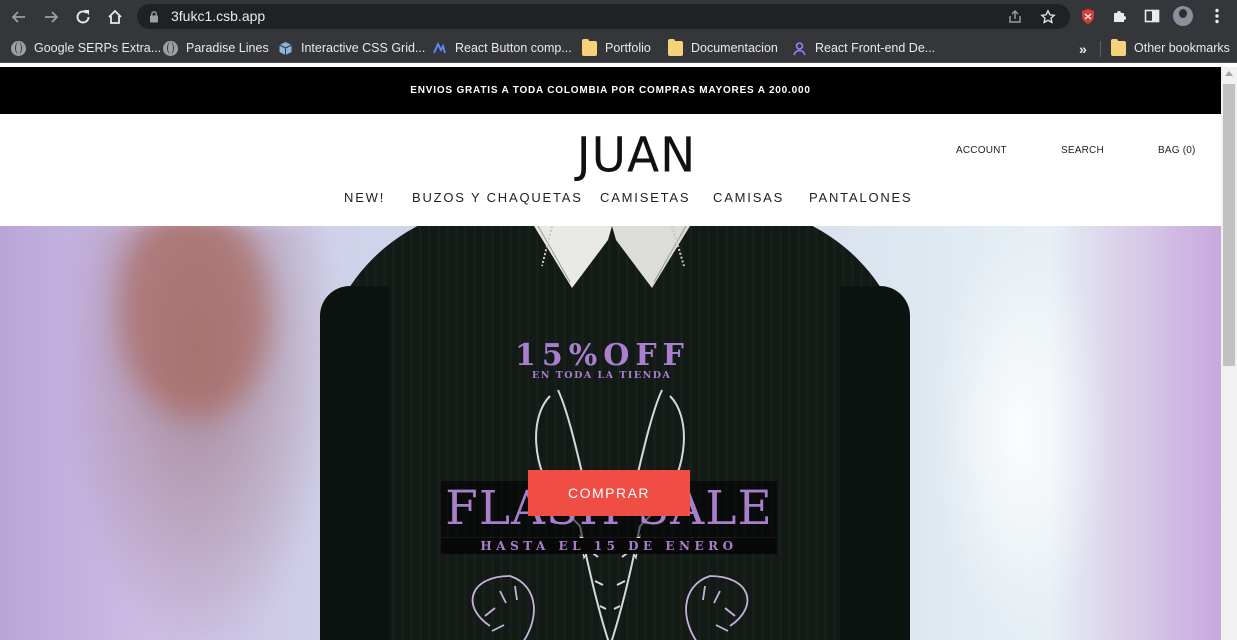  I want to click on puzzle-icon, so click(1120, 16).